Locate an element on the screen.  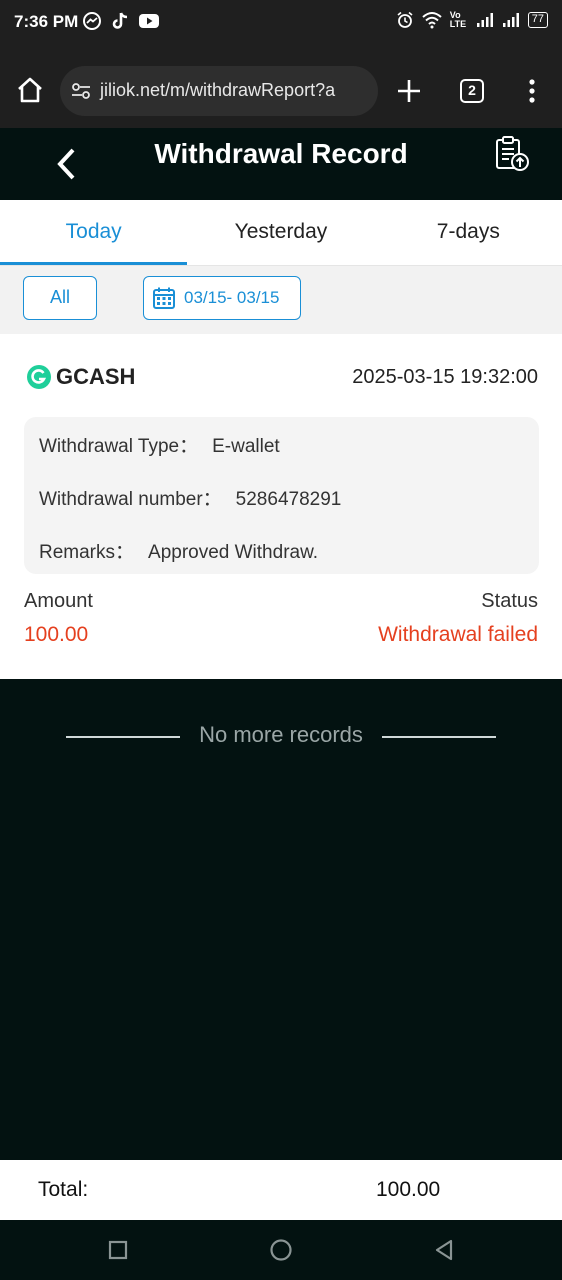
tab-today: Today is located at coordinates (94, 232).